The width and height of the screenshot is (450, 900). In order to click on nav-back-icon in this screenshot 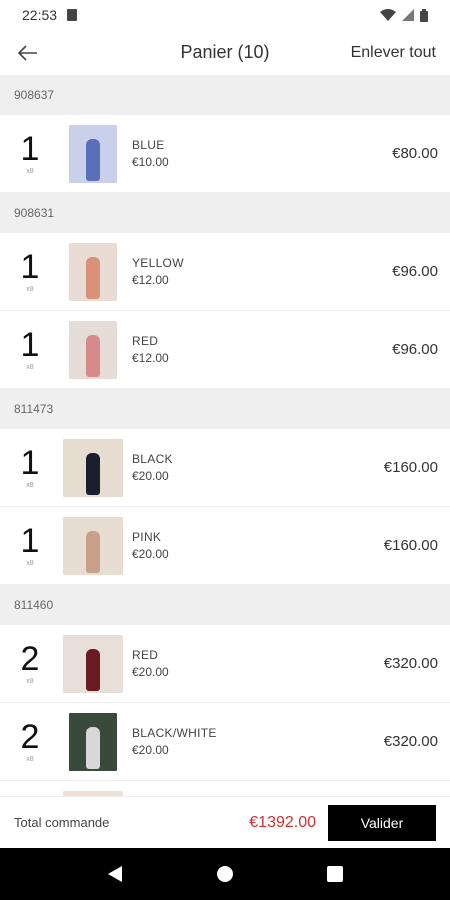, I will do `click(115, 874)`.